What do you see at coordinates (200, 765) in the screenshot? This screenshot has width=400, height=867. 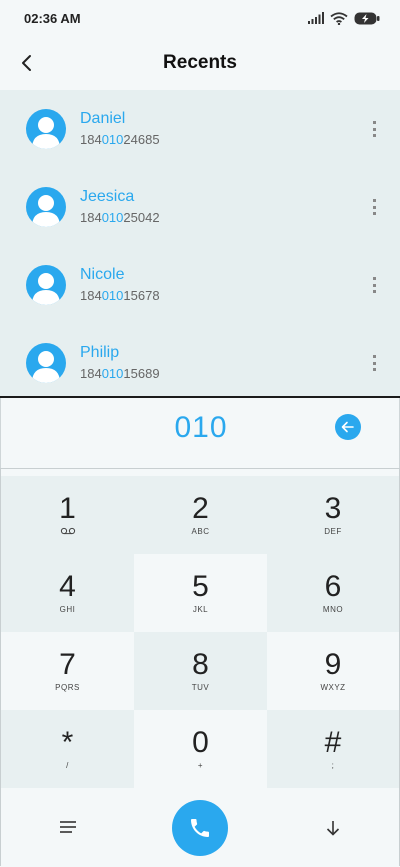 I see `key-letters: +` at bounding box center [200, 765].